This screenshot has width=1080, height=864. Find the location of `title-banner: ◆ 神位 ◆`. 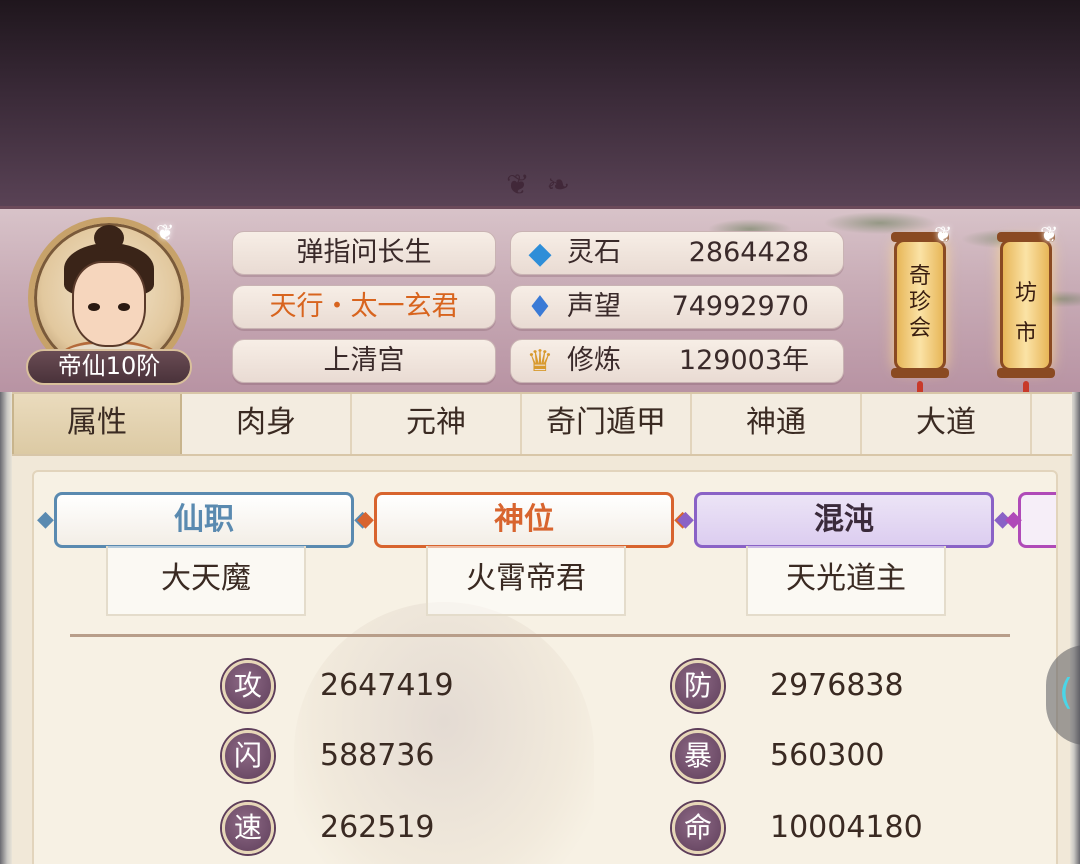

title-banner: ◆ 神位 ◆ is located at coordinates (524, 520).